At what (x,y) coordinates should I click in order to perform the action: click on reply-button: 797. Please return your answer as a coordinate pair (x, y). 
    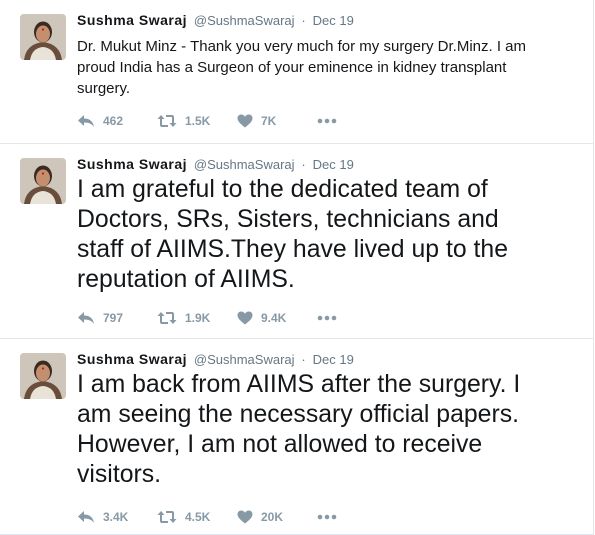
    Looking at the image, I should click on (117, 318).